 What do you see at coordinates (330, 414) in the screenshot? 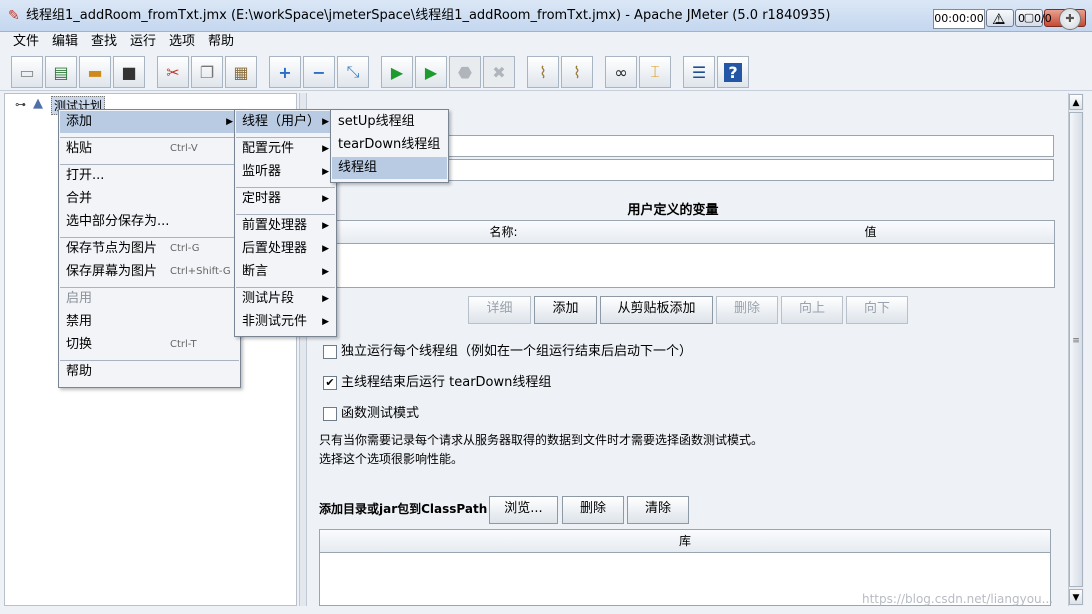
I see `functional-mode-checkbox` at bounding box center [330, 414].